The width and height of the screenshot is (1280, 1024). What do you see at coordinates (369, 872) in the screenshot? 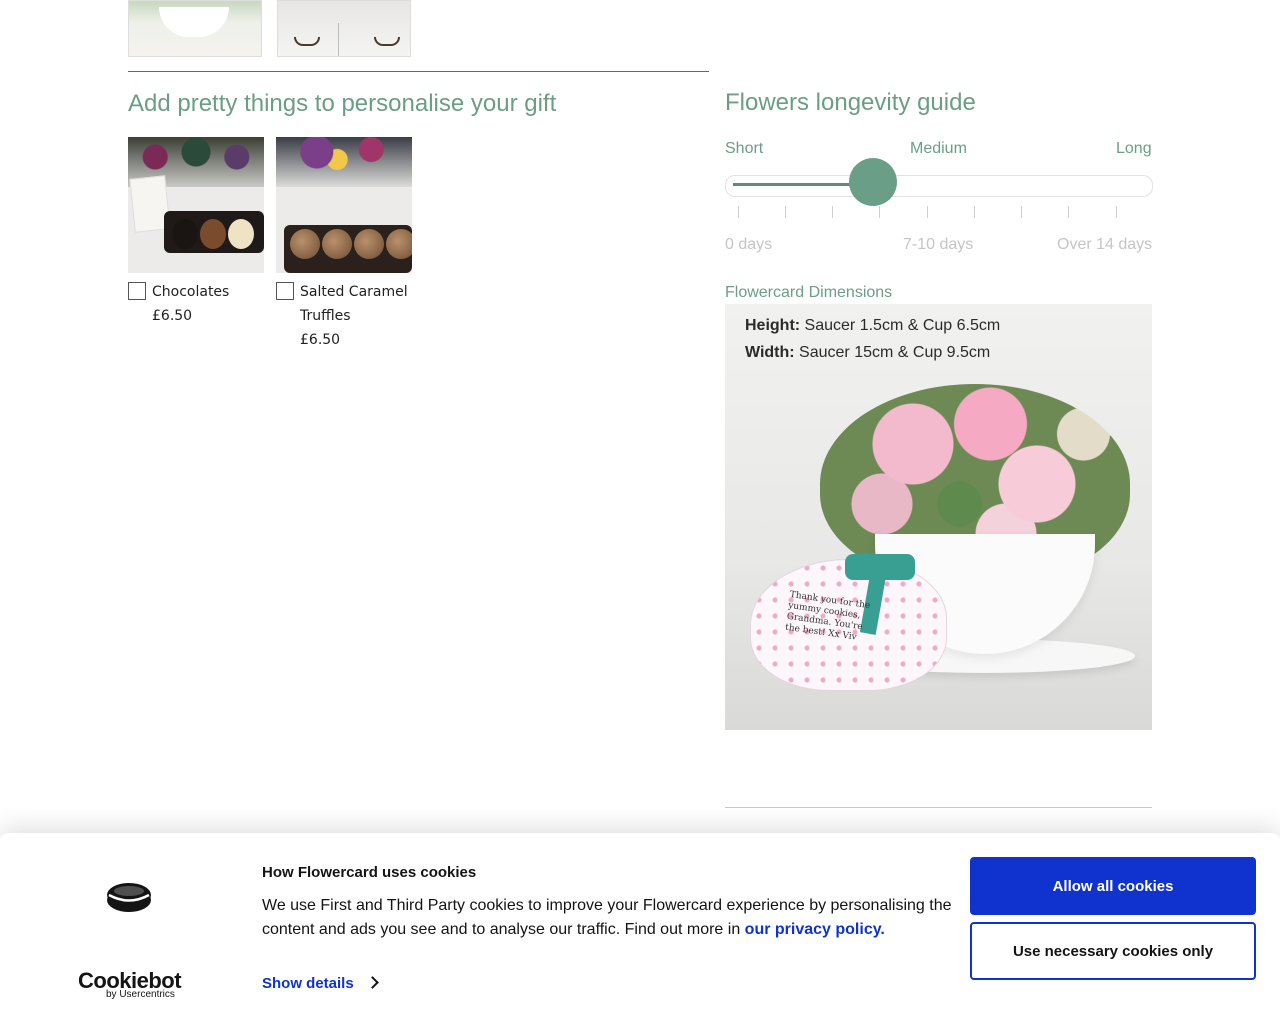
I see `cookie-title: How Flowercard uses cookies` at bounding box center [369, 872].